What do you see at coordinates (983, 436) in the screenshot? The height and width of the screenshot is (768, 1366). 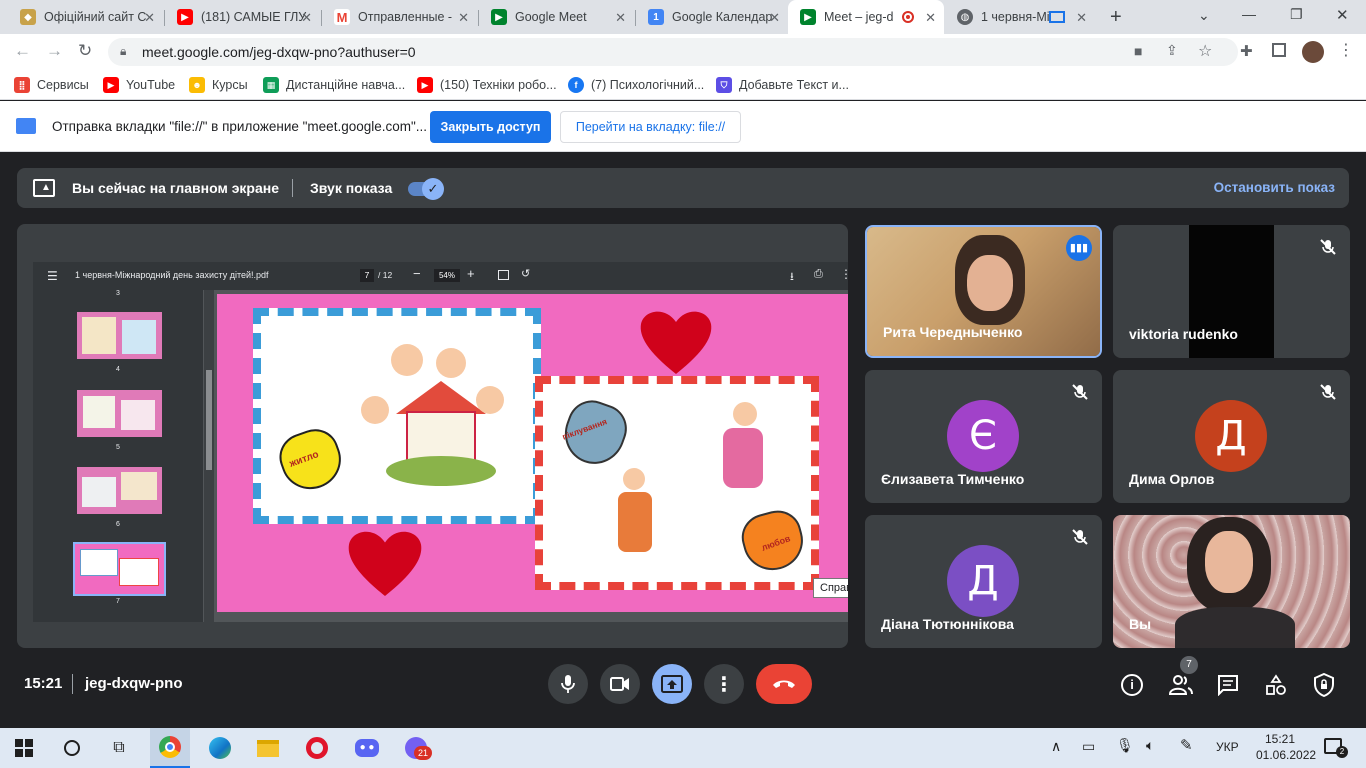 I see `participant-tile-elizaveta: Є Єлизавета Тимченко` at bounding box center [983, 436].